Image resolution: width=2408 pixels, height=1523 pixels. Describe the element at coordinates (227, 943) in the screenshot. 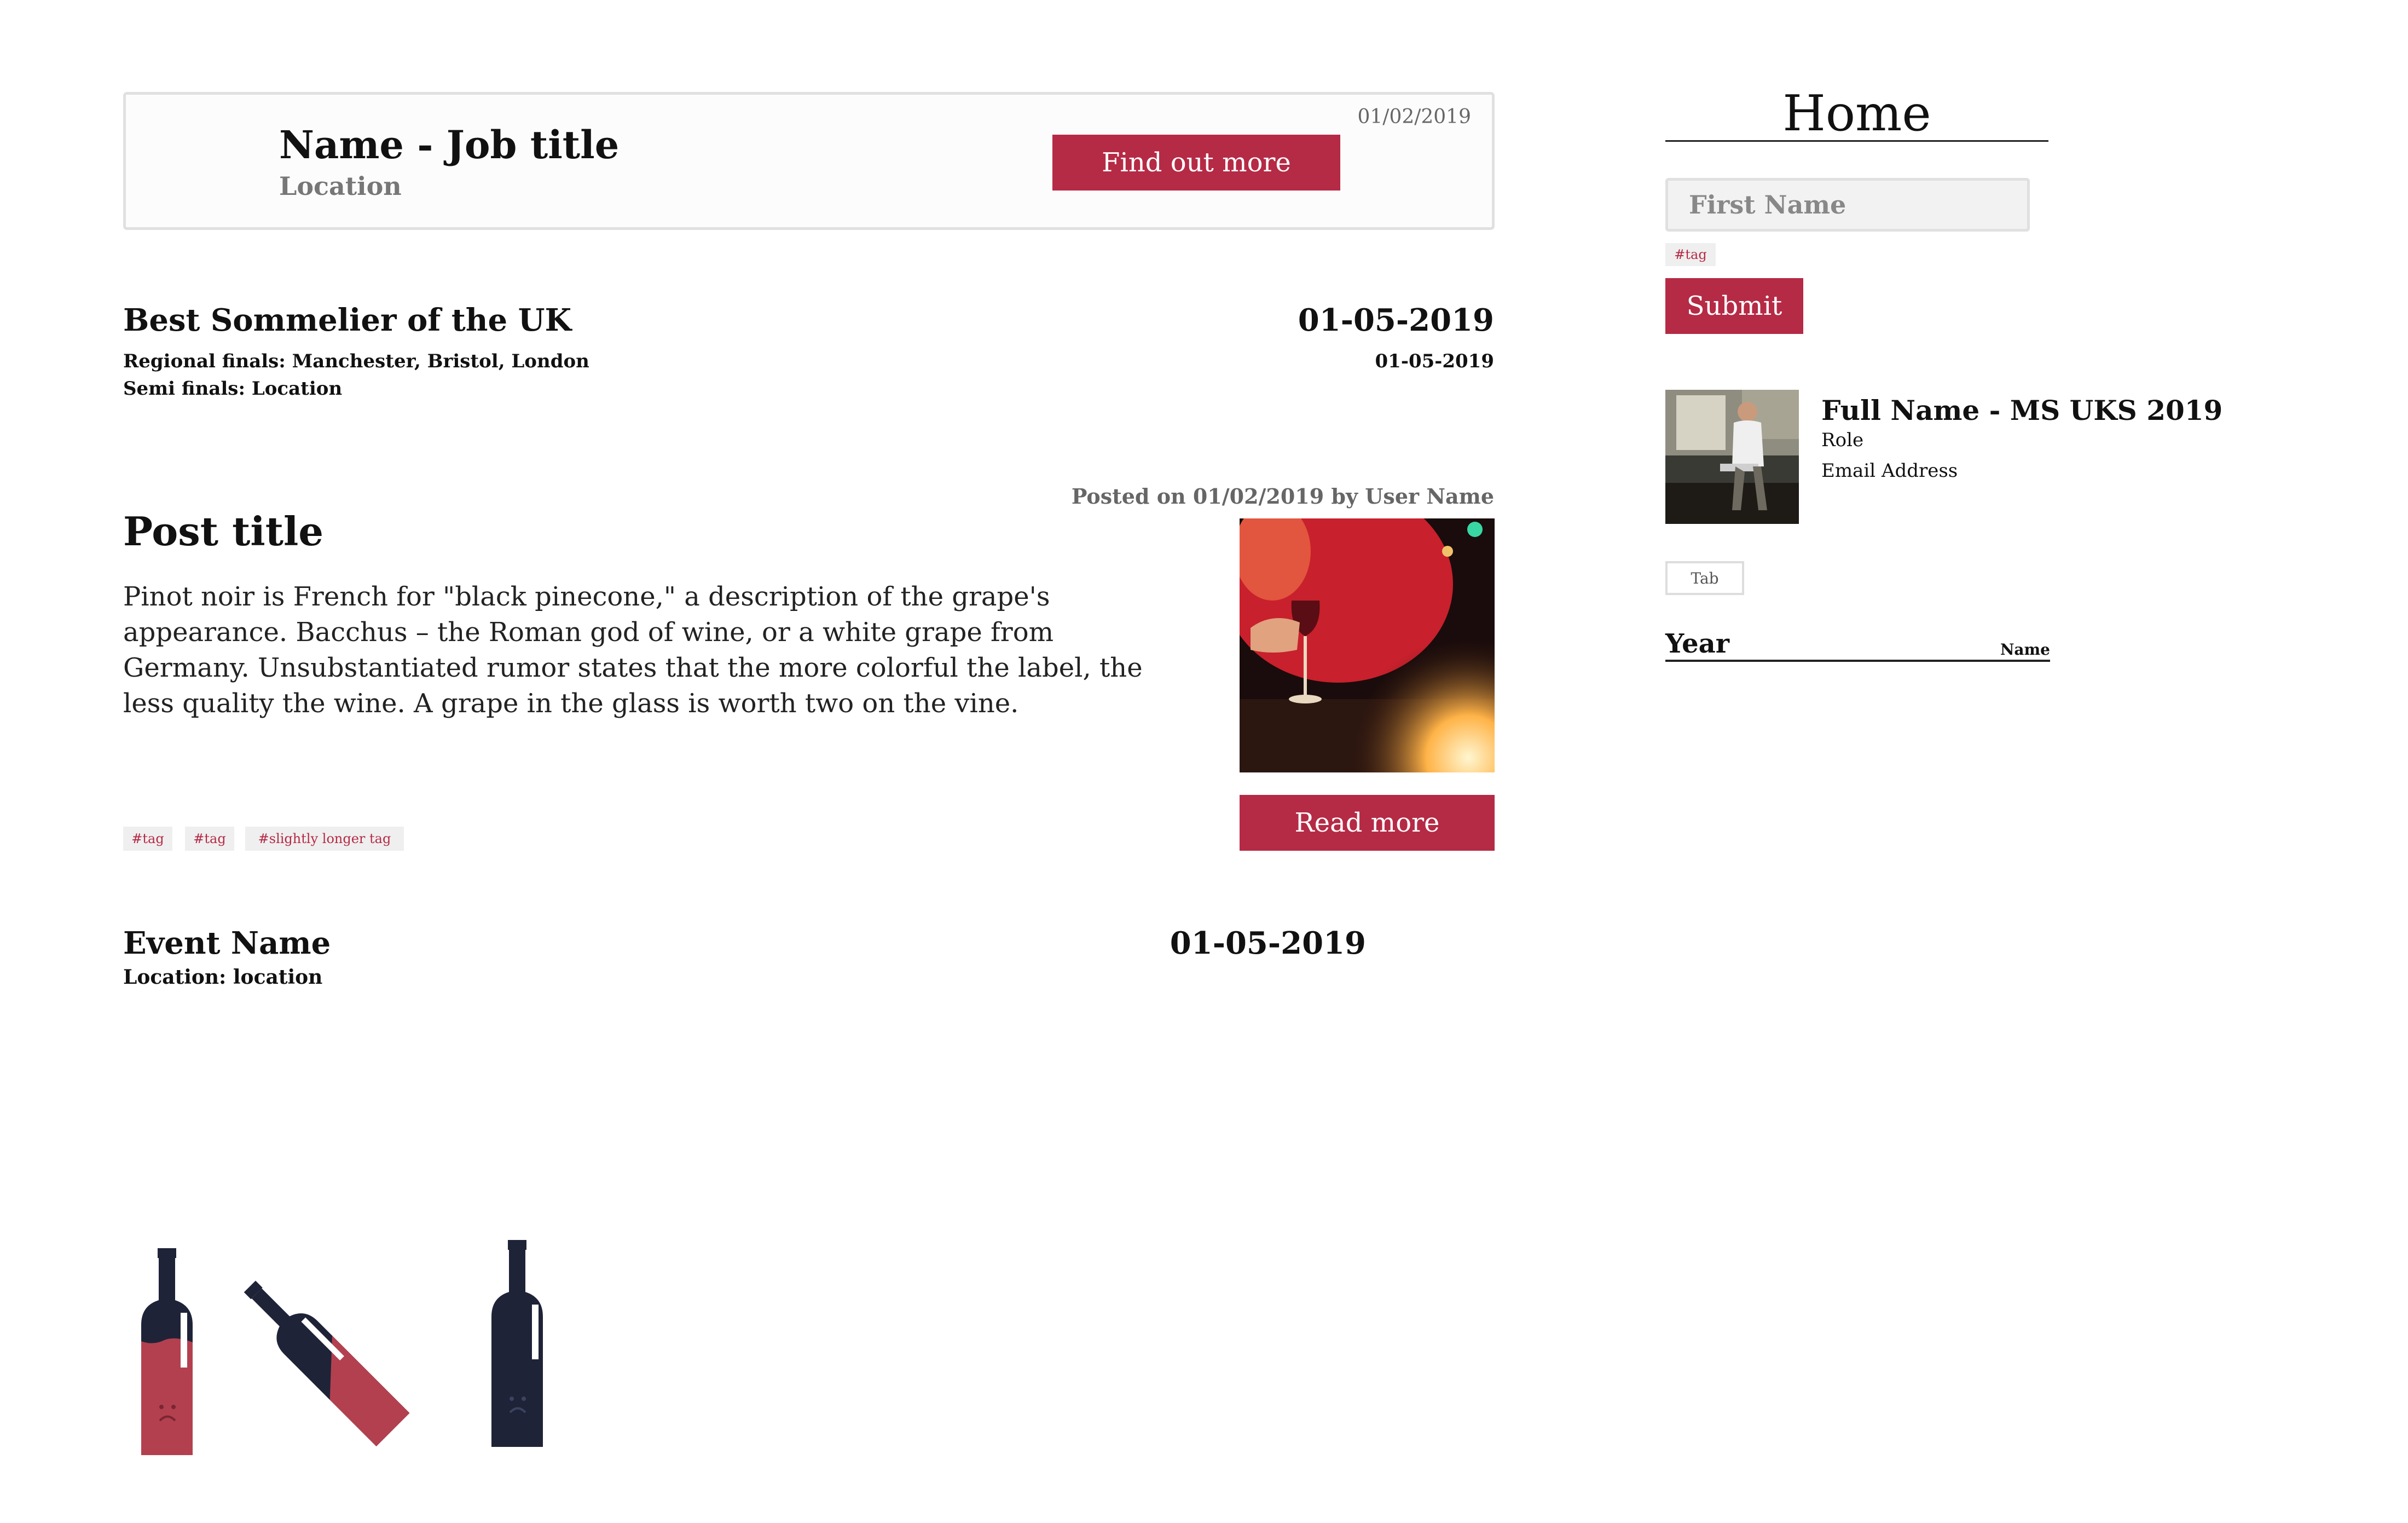

I see `event-name: Event Name` at that location.